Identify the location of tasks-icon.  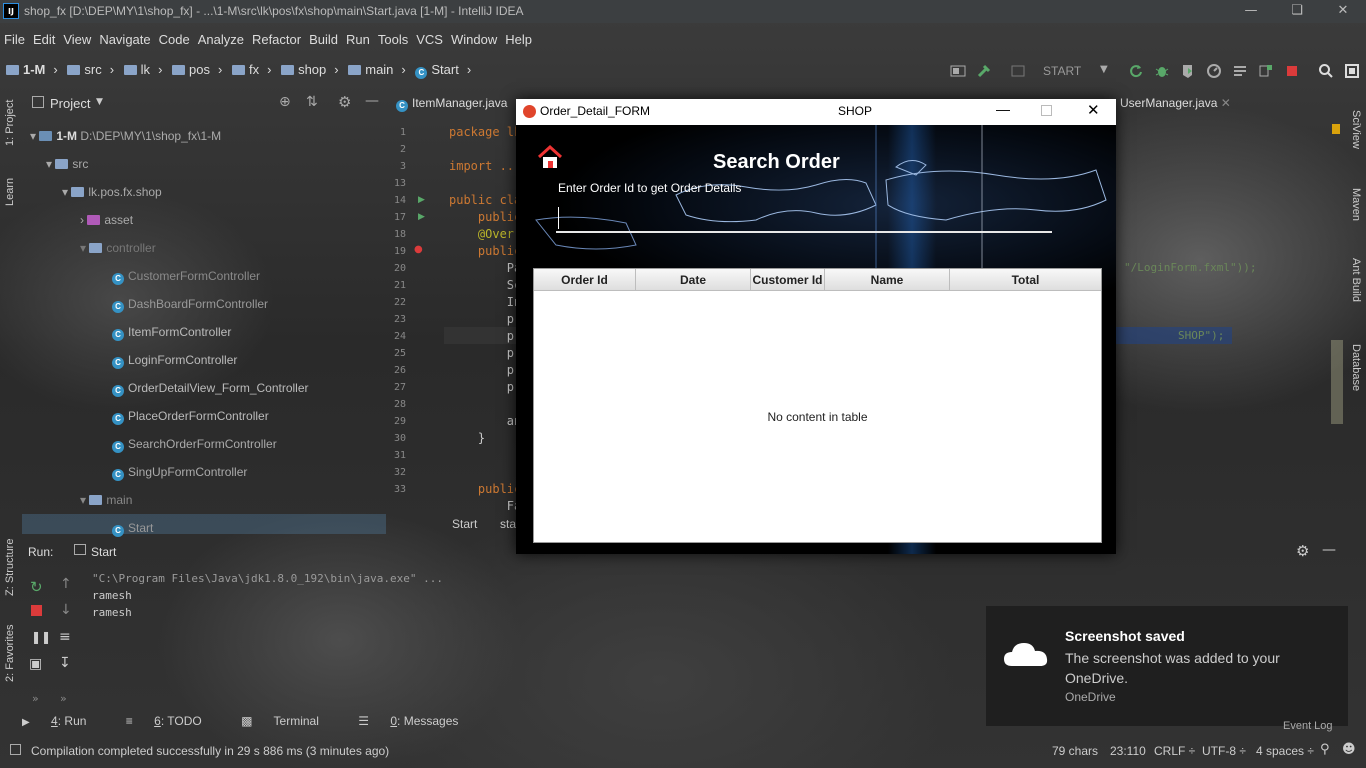
(1240, 71).